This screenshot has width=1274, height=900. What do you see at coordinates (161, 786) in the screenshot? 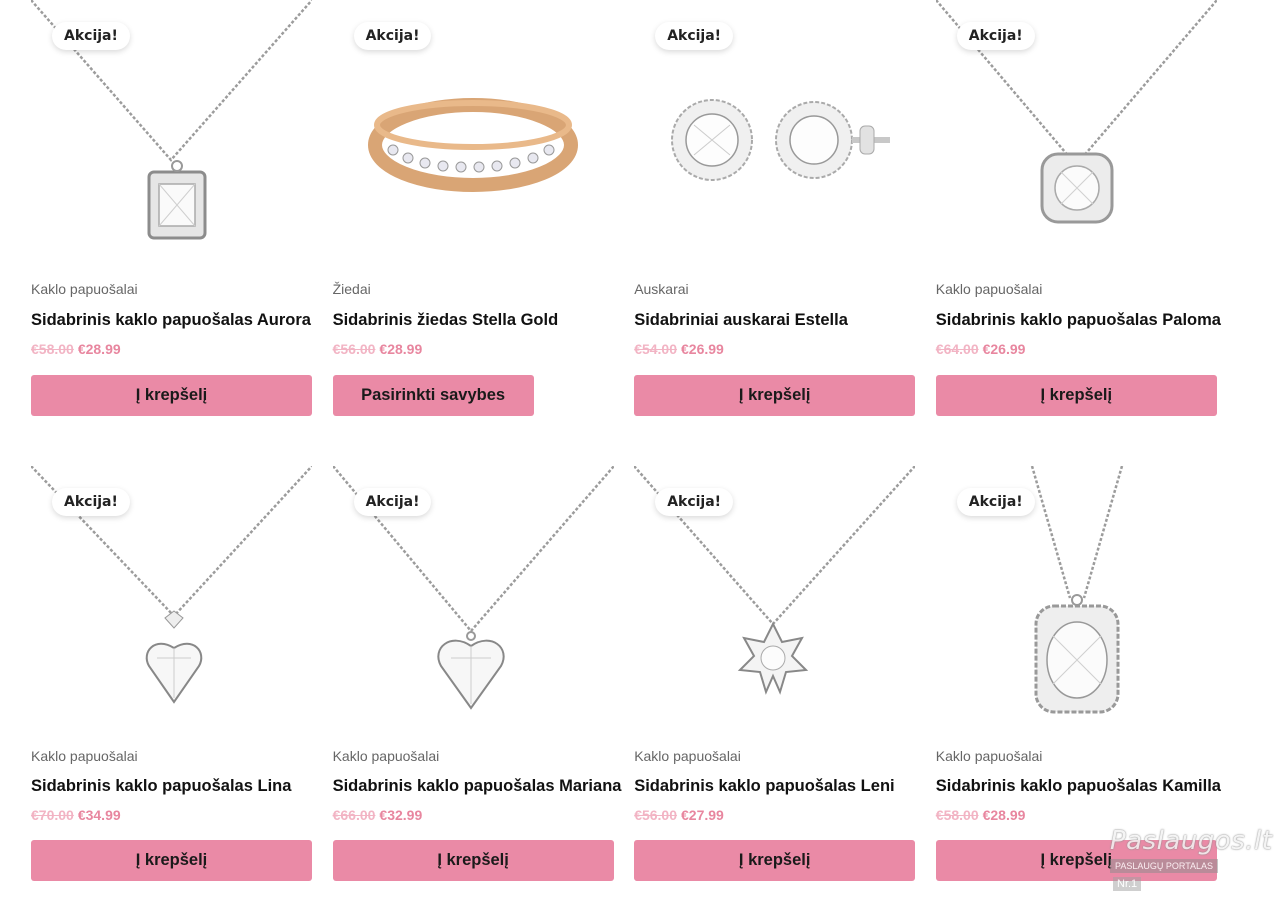
I see `product-title: Sidabrinis kaklo papuošalas Lina` at bounding box center [161, 786].